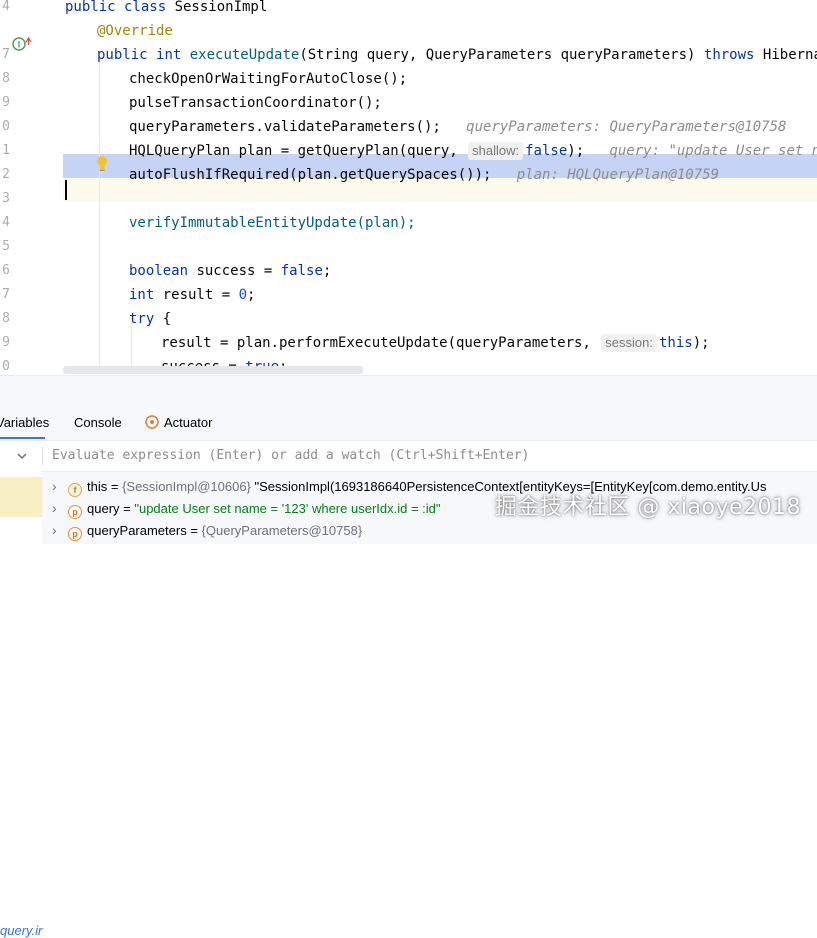 This screenshot has width=817, height=938. I want to click on code-text: @Override, so click(135, 31).